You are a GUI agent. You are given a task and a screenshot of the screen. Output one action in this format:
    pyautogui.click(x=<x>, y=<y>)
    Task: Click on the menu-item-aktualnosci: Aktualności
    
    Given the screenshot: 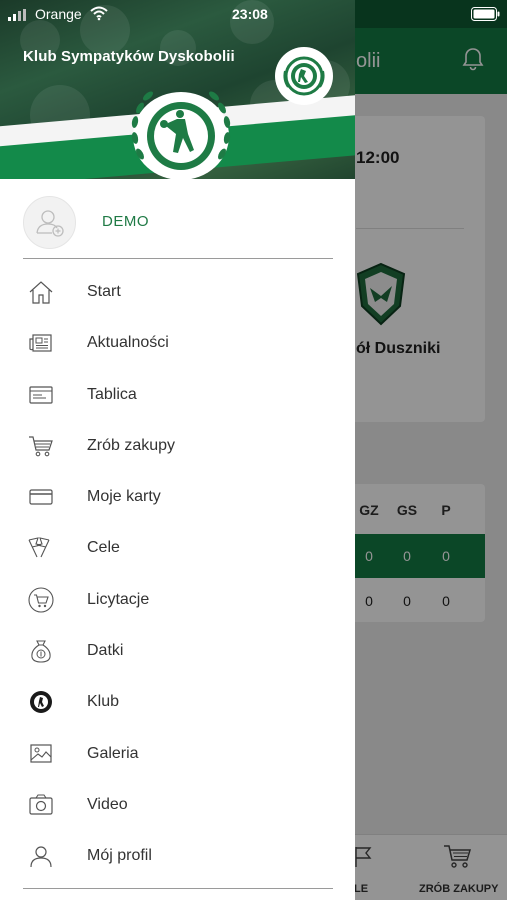 What is the action you would take?
    pyautogui.click(x=177, y=342)
    